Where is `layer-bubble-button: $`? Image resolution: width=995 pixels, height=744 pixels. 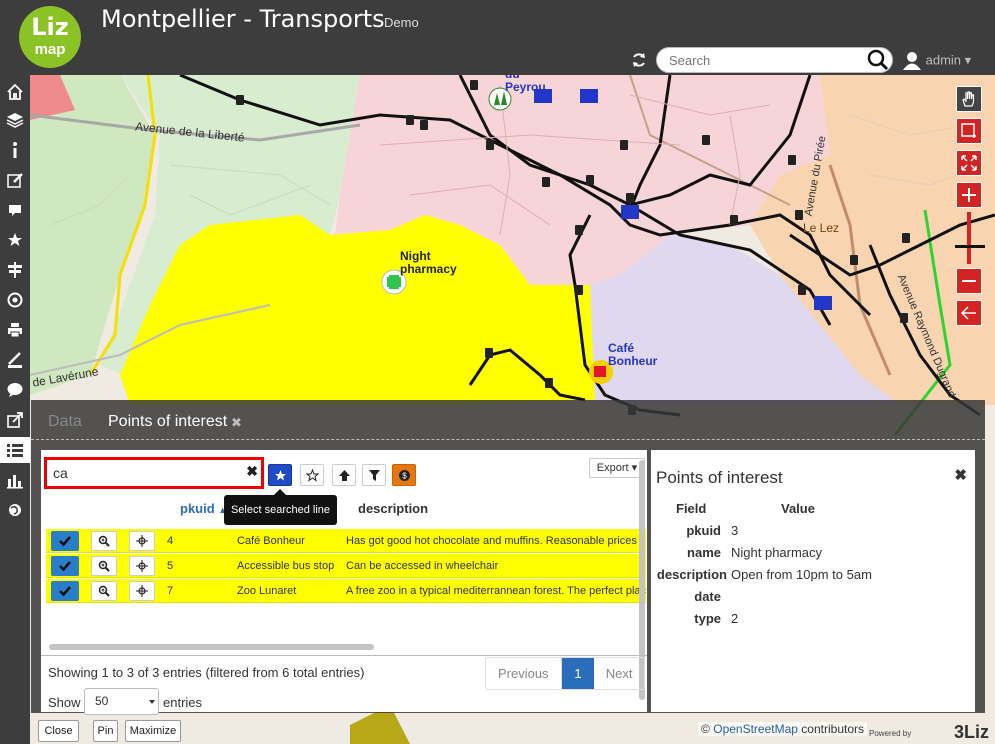
layer-bubble-button: $ is located at coordinates (404, 475).